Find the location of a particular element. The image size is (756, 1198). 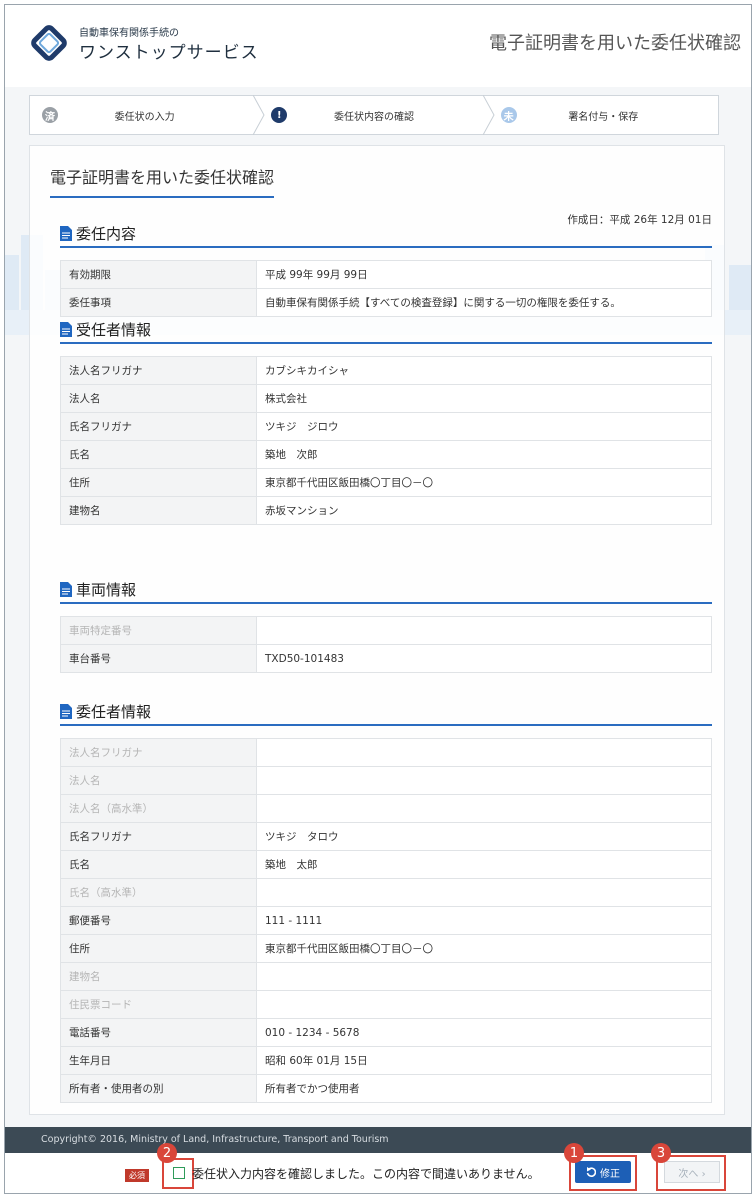

step-input: 済 委任状の入力 is located at coordinates (147, 115).